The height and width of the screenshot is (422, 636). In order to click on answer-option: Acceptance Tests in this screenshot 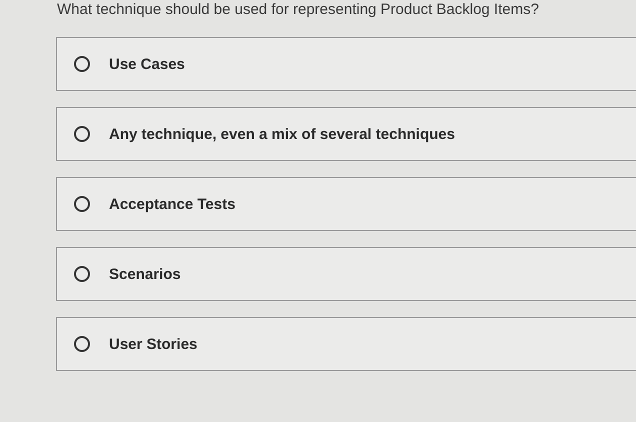, I will do `click(346, 204)`.